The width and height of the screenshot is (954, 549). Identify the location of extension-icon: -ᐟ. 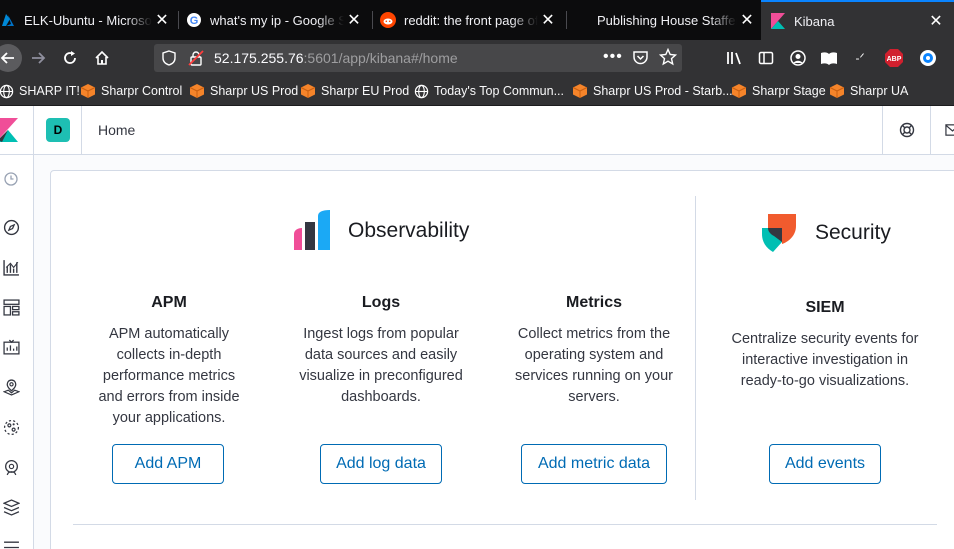
(860, 58).